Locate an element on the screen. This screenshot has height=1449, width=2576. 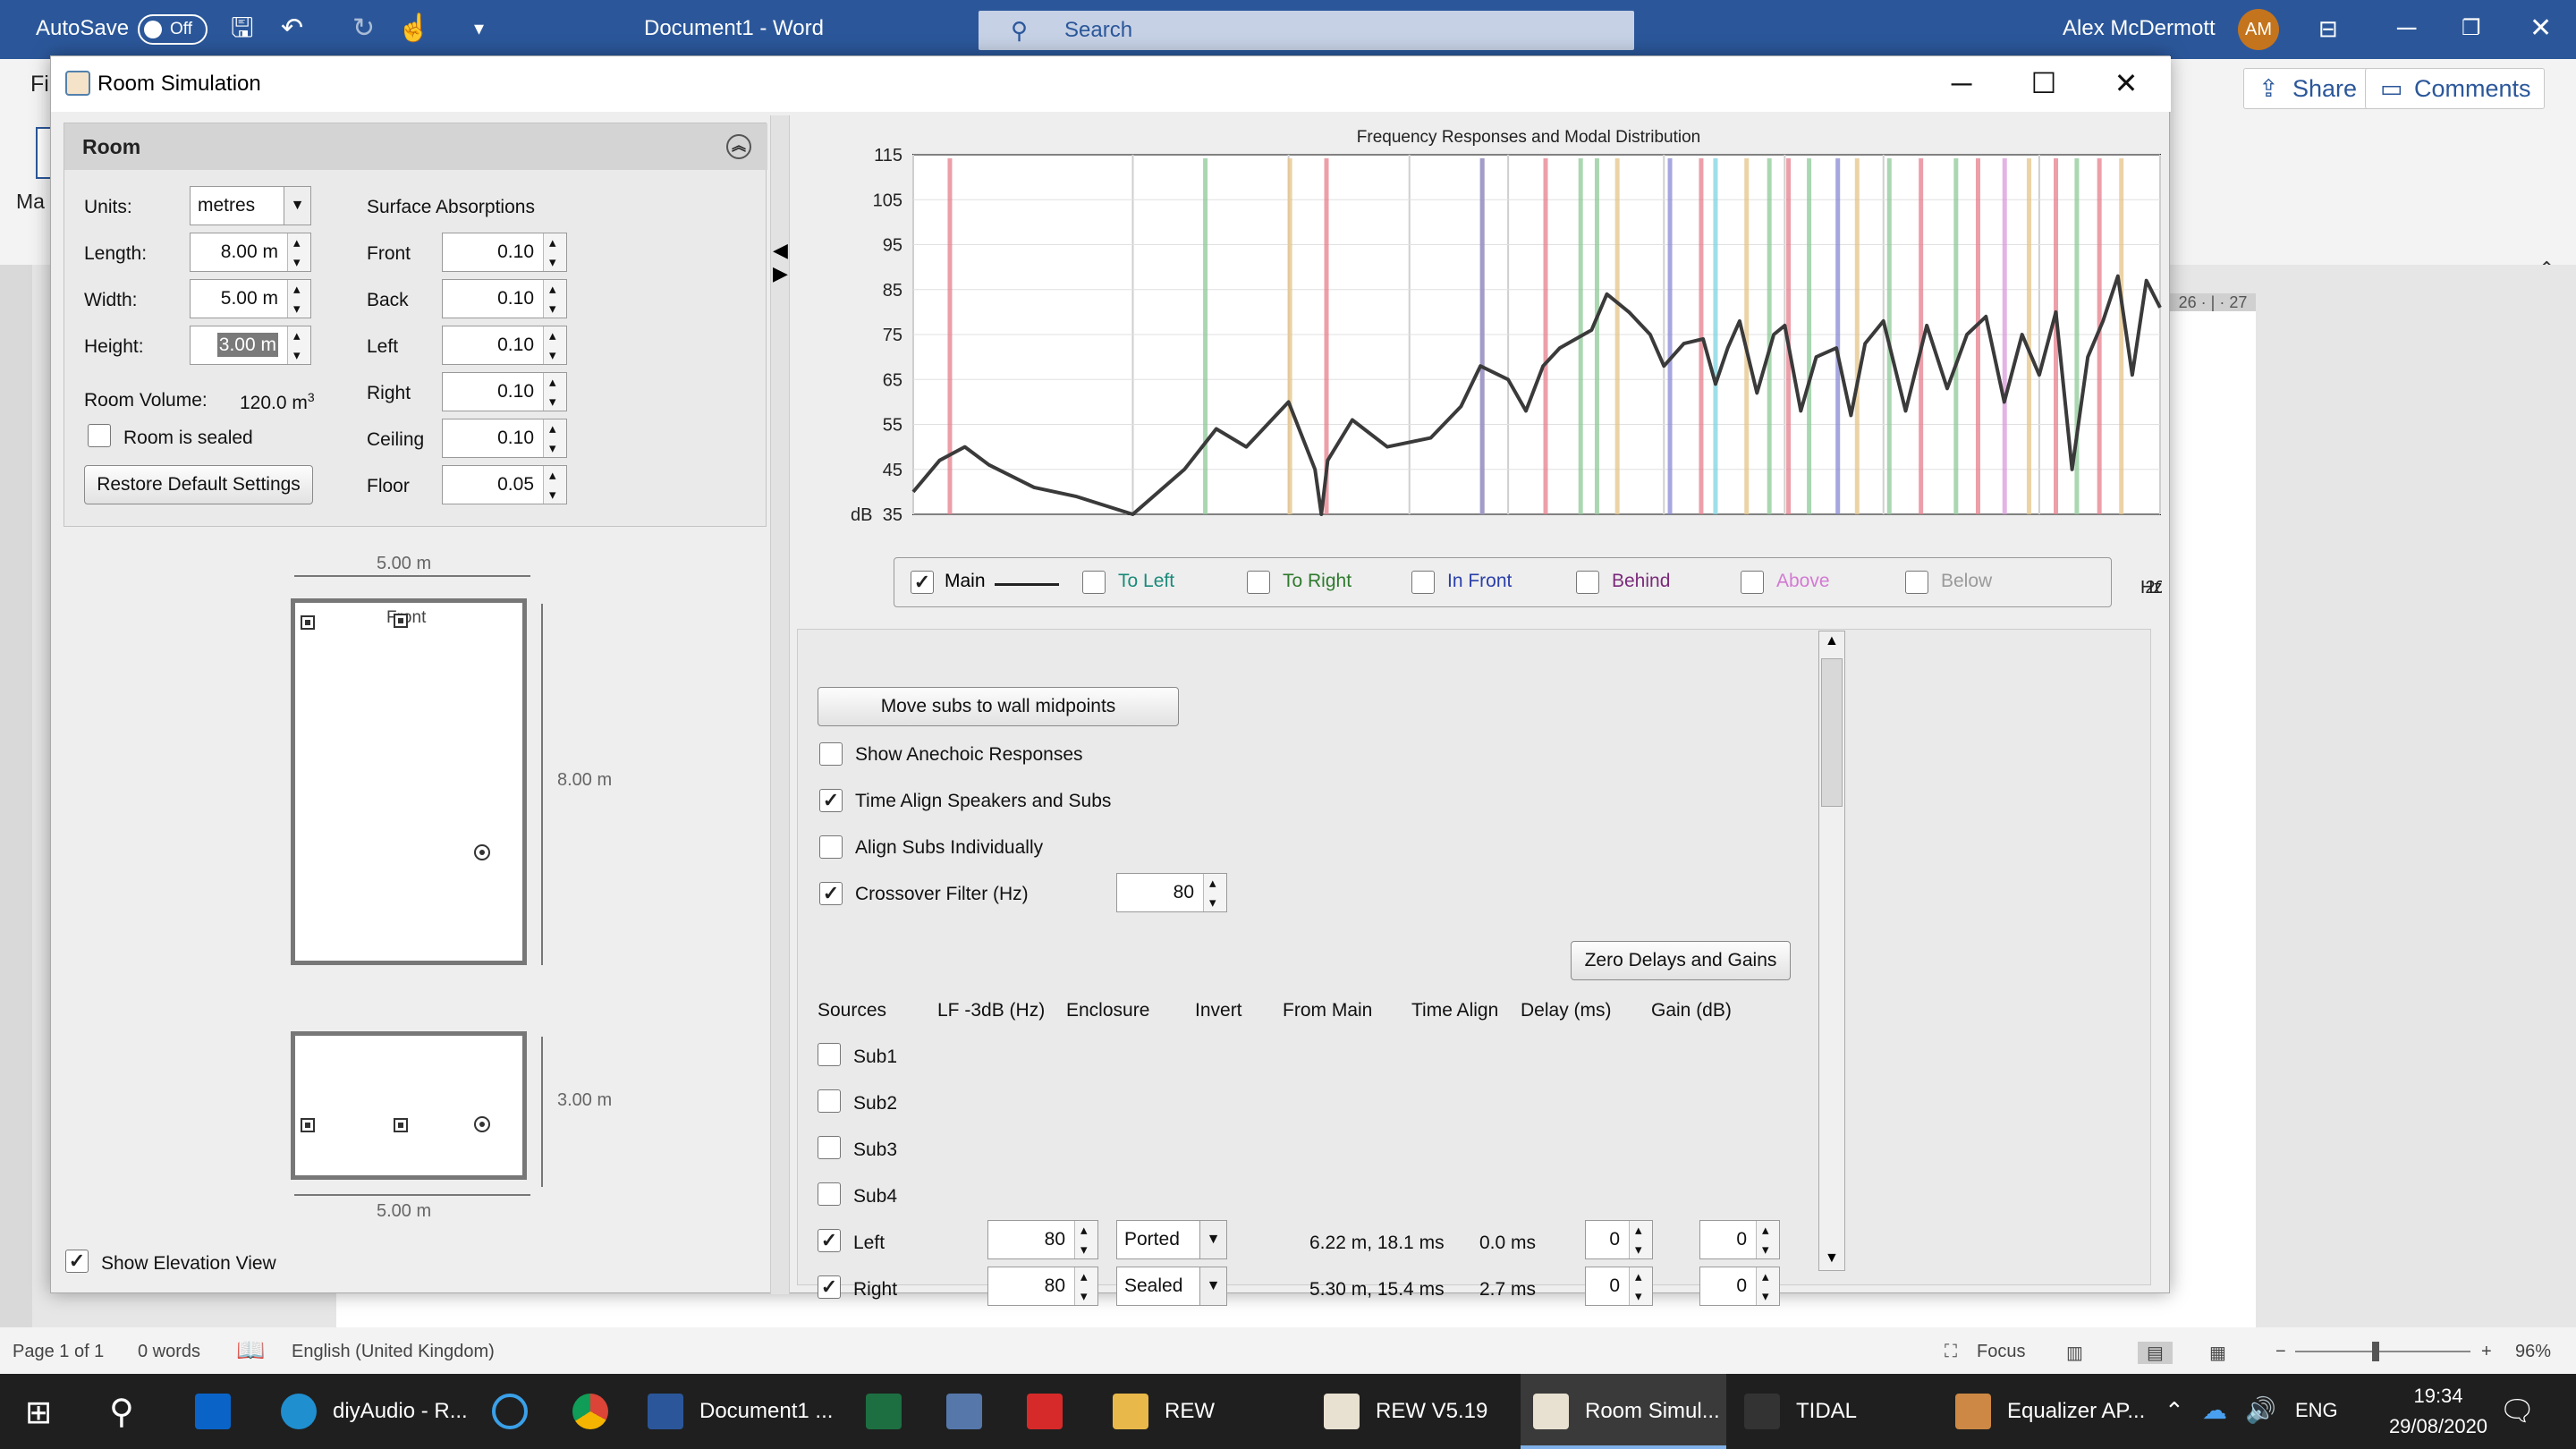
sub1-checkbox is located at coordinates (829, 1054).